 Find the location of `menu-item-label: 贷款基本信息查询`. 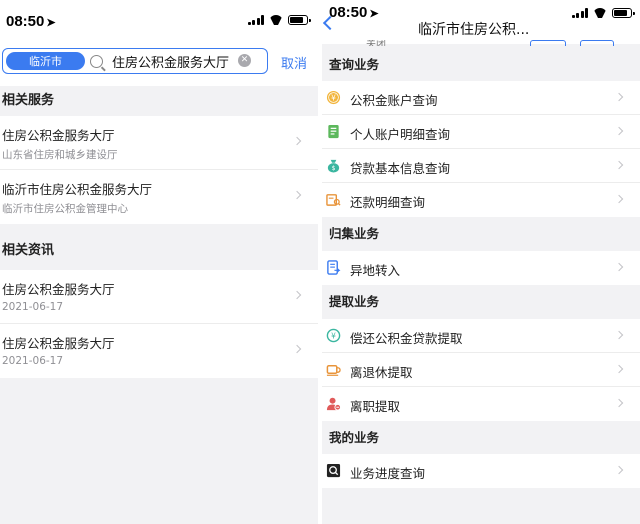

menu-item-label: 贷款基本信息查询 is located at coordinates (400, 168).